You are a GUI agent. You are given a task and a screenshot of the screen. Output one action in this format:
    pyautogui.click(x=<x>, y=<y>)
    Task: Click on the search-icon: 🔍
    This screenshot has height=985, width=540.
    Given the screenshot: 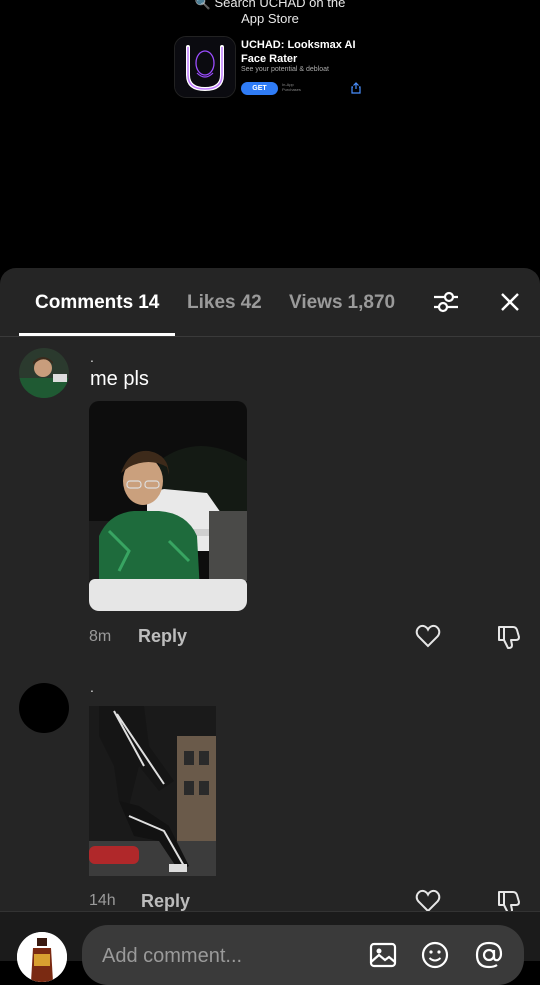 What is the action you would take?
    pyautogui.click(x=202, y=5)
    